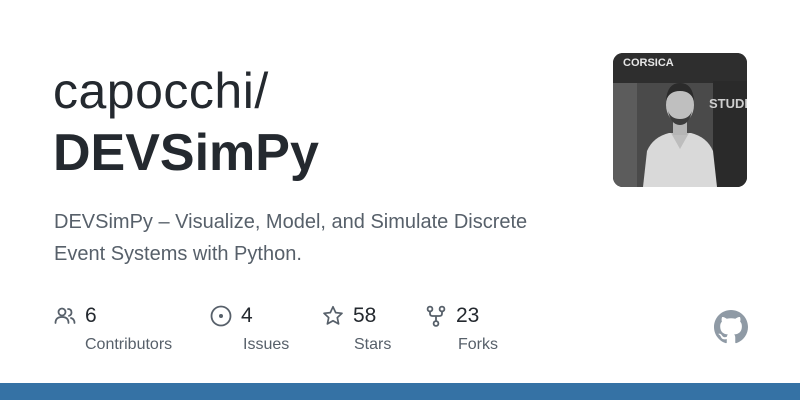  What do you see at coordinates (373, 344) in the screenshot?
I see `stars-label: Stars` at bounding box center [373, 344].